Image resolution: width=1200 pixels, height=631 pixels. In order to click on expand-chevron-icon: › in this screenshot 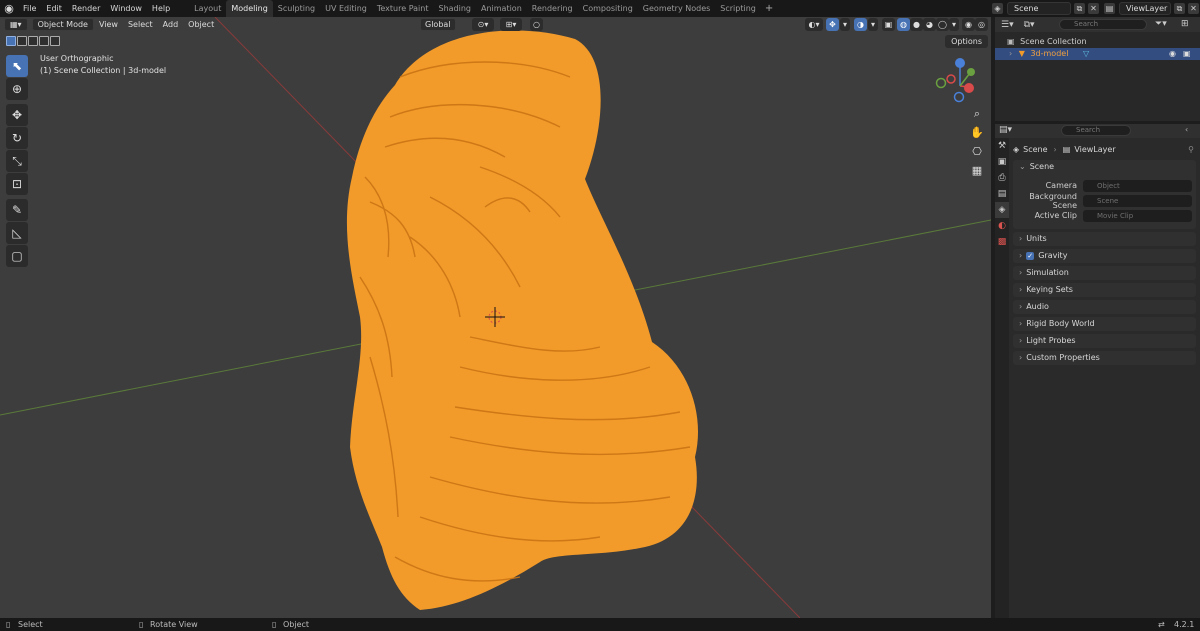, I will do `click(1010, 53)`.